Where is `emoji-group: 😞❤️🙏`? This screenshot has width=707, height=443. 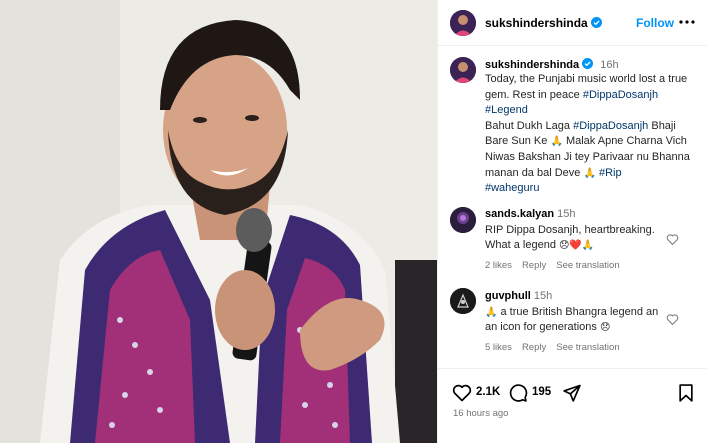 emoji-group: 😞❤️🙏 is located at coordinates (577, 246).